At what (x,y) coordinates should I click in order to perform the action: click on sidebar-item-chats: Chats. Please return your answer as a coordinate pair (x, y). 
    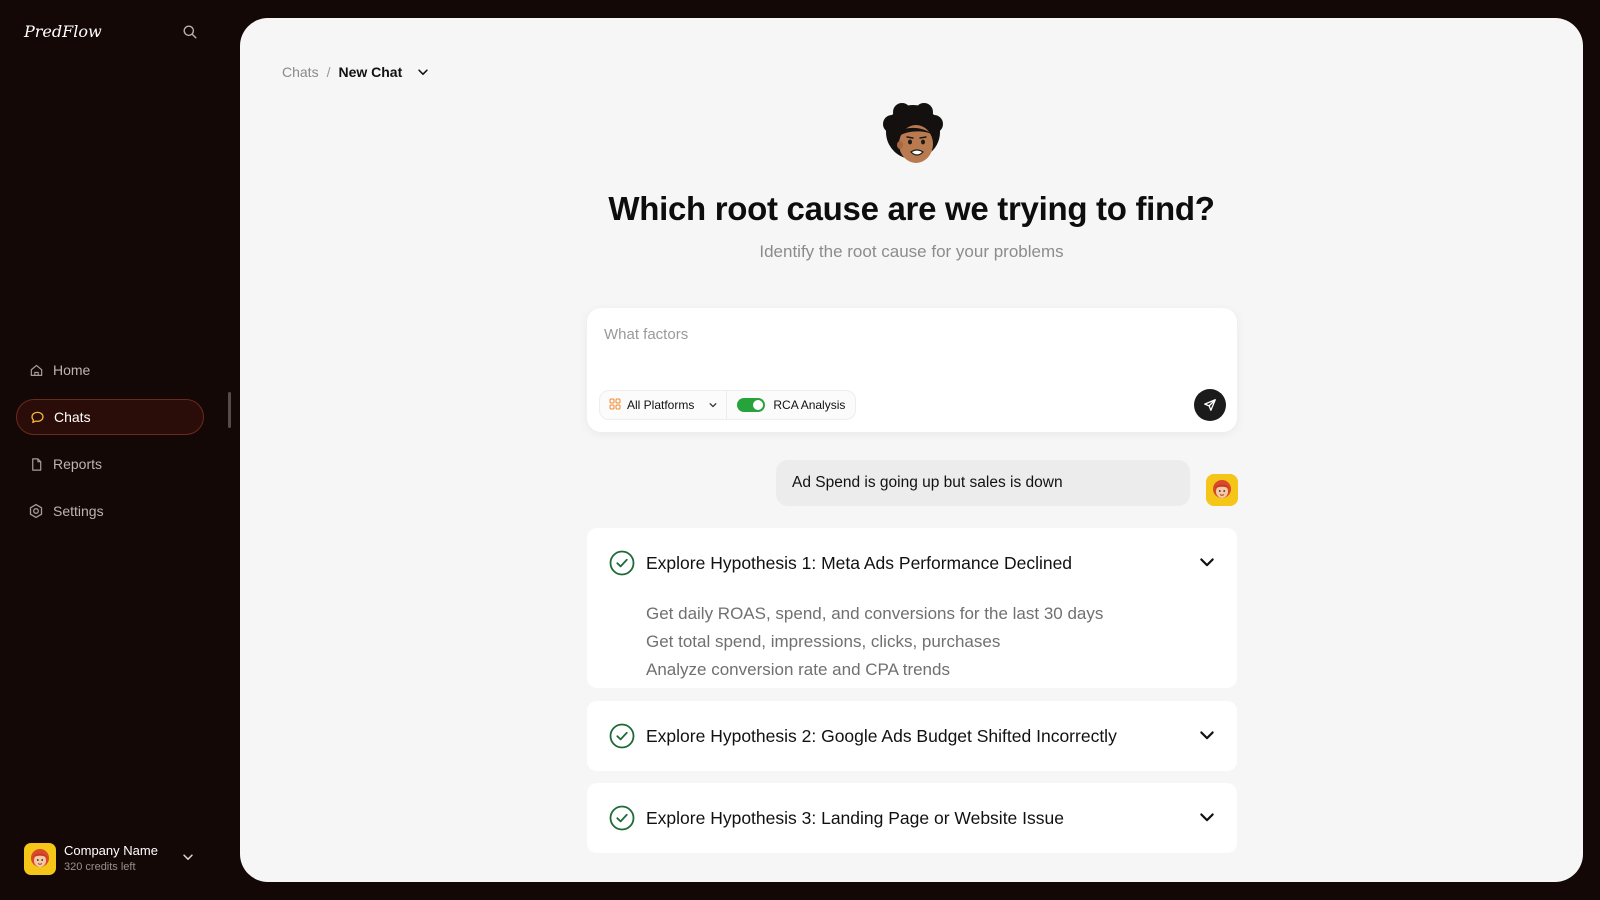
    Looking at the image, I should click on (110, 417).